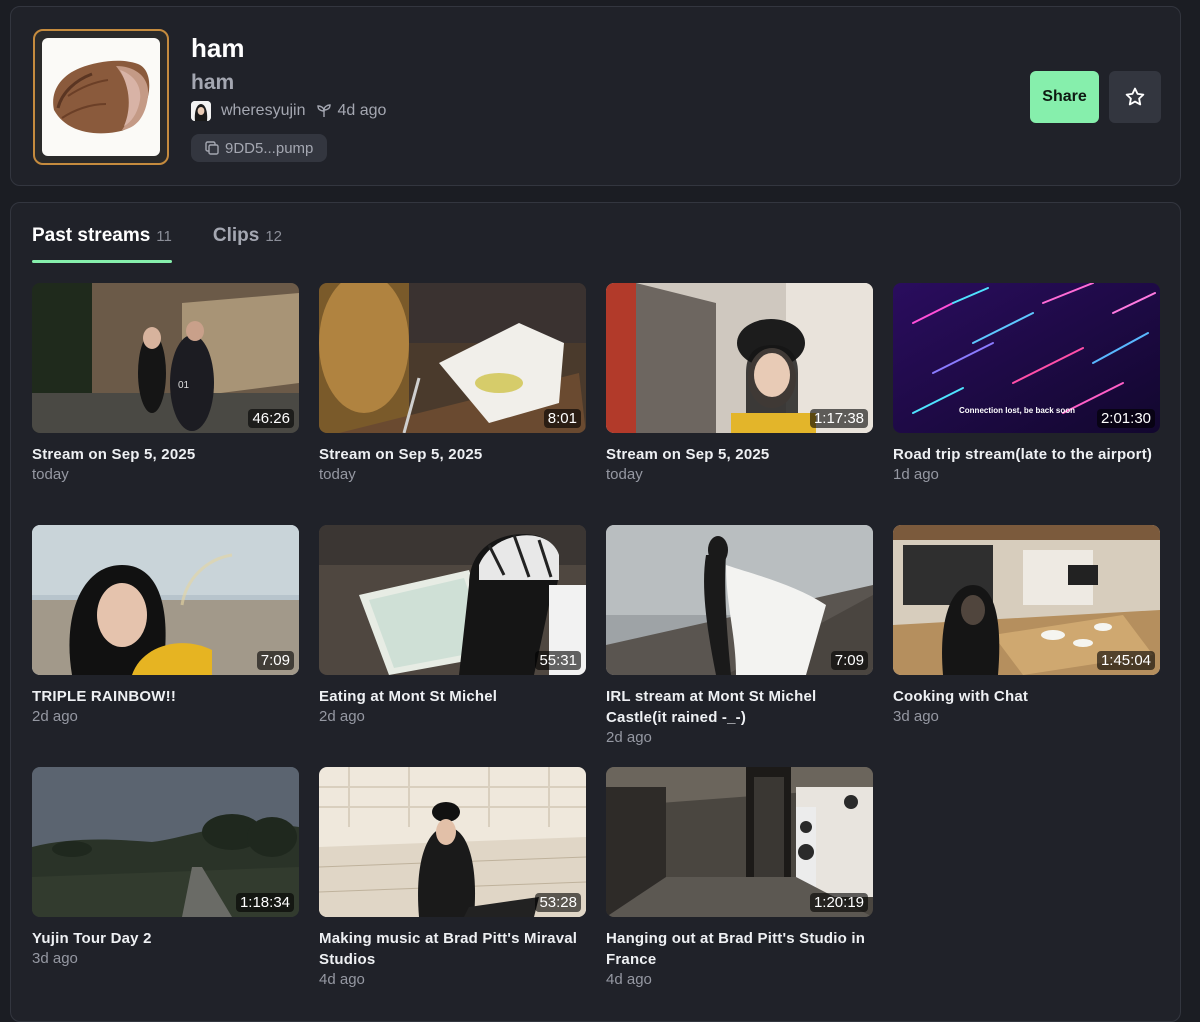  What do you see at coordinates (838, 902) in the screenshot?
I see `stream-duration: 1:20:19` at bounding box center [838, 902].